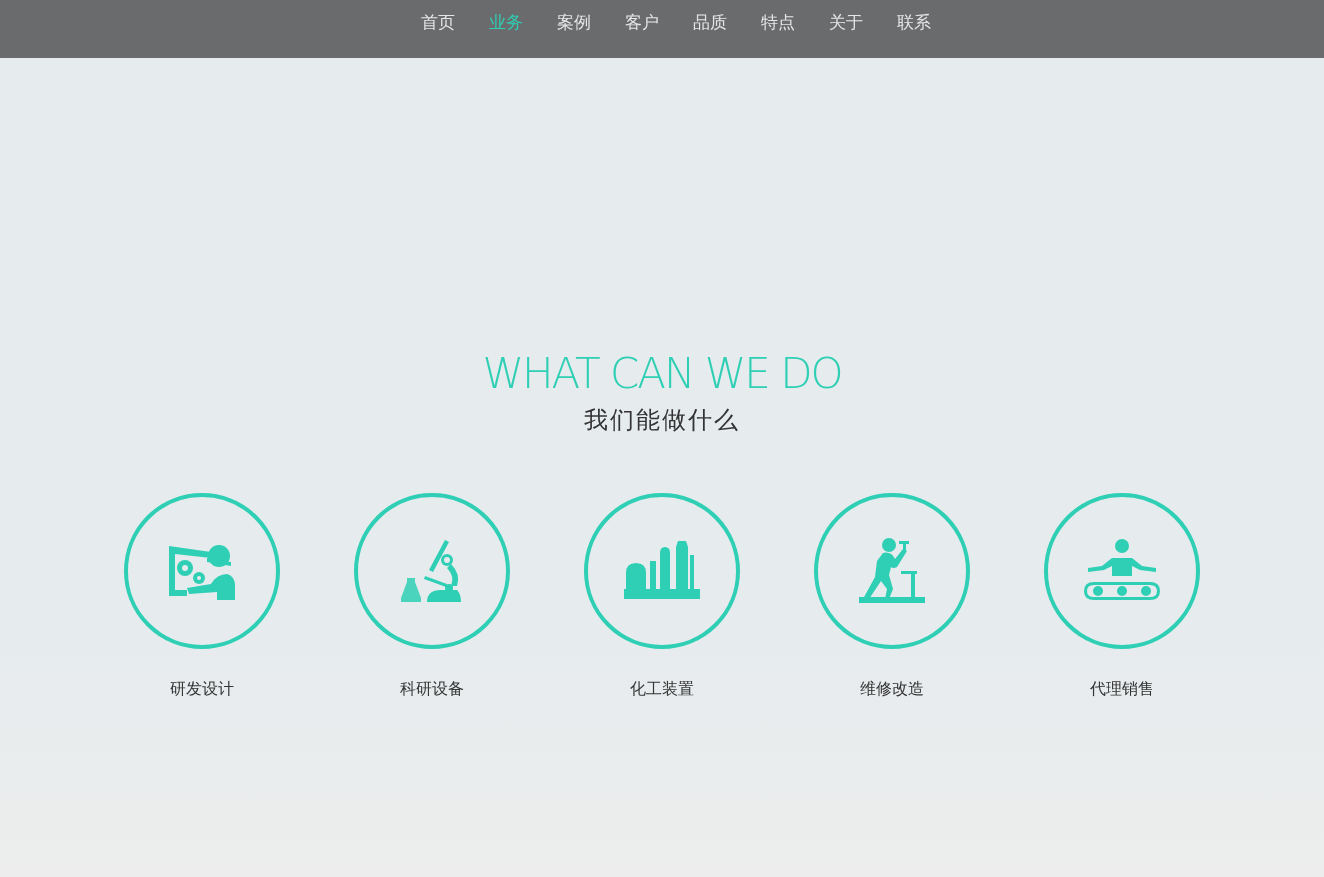  Describe the element at coordinates (710, 23) in the screenshot. I see `nav-link: 品质` at that location.